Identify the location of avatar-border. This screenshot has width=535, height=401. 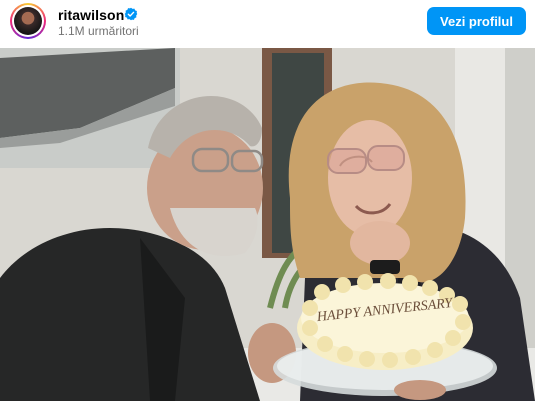
(28, 21).